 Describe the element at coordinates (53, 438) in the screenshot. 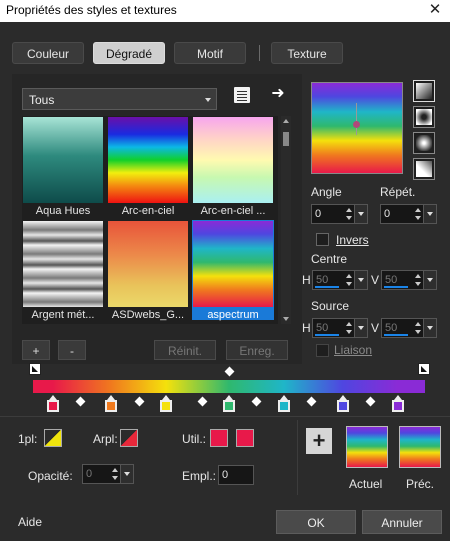

I see `first-plan-swatch` at that location.